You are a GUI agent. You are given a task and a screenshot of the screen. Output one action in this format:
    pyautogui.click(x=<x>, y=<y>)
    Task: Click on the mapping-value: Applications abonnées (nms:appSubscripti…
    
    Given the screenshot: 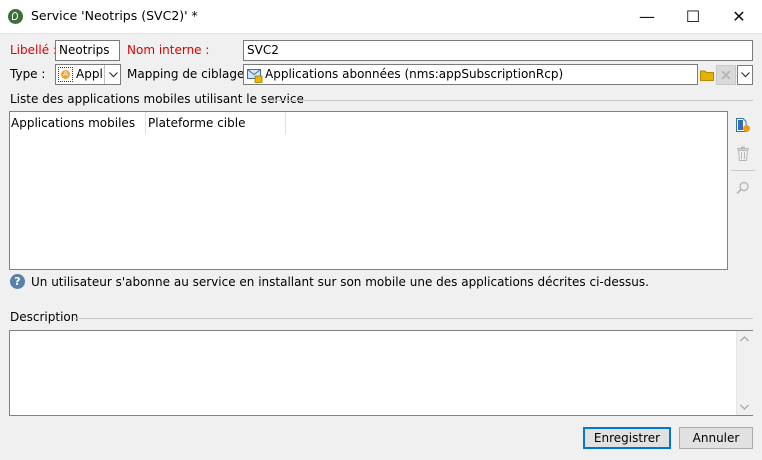 What is the action you would take?
    pyautogui.click(x=414, y=74)
    